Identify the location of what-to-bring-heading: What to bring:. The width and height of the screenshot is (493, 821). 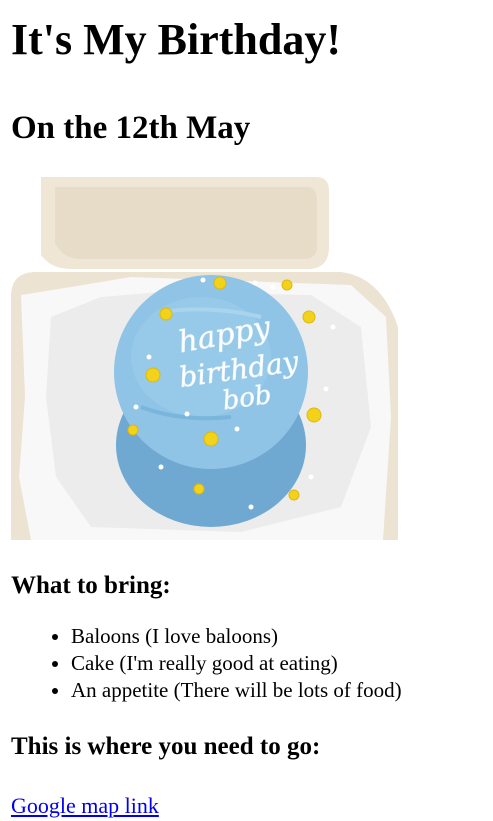
(91, 585).